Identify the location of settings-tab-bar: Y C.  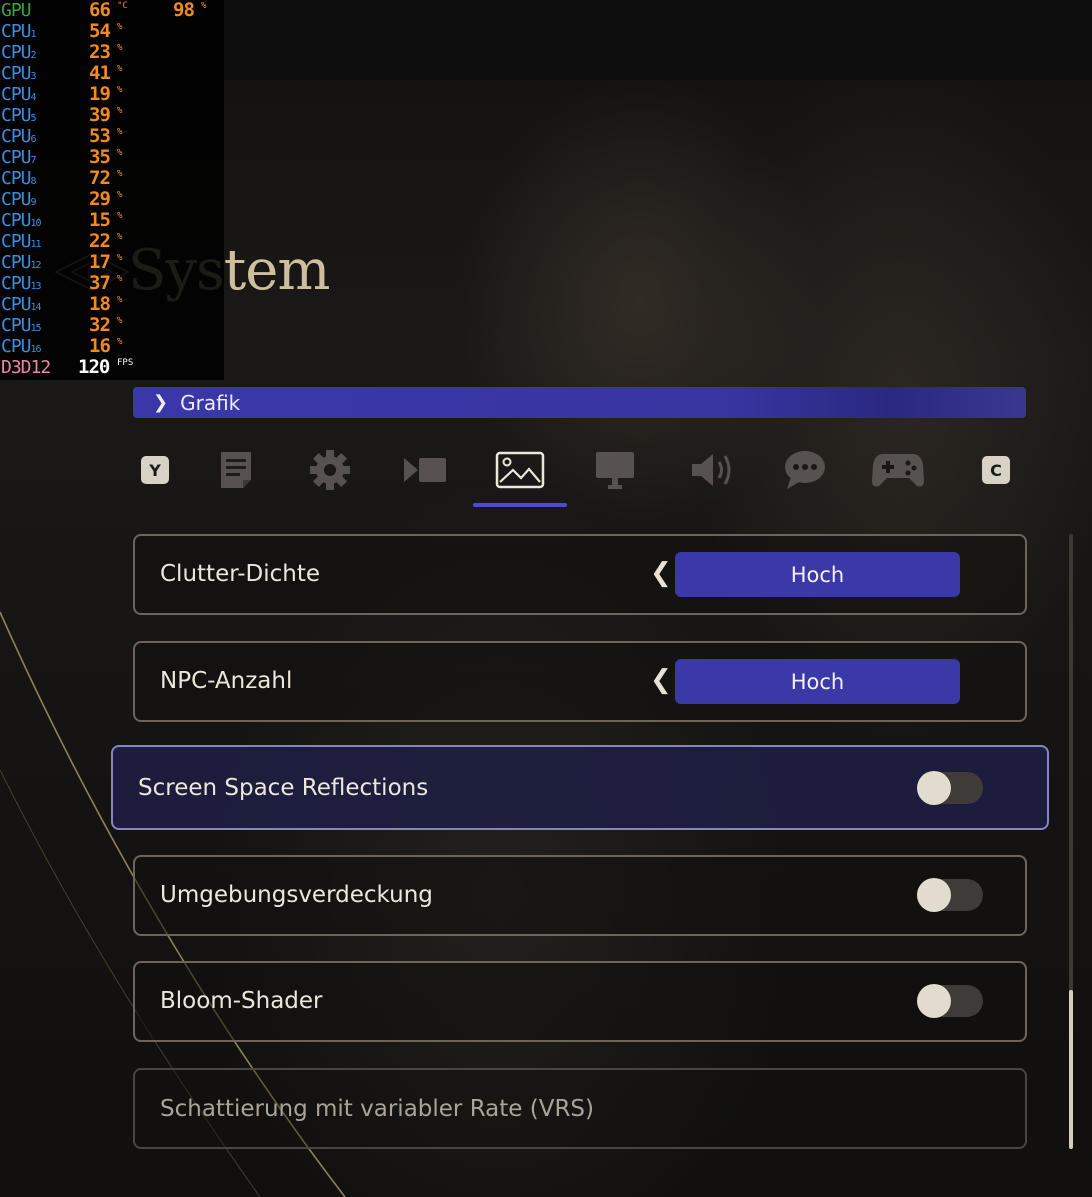
(580, 475).